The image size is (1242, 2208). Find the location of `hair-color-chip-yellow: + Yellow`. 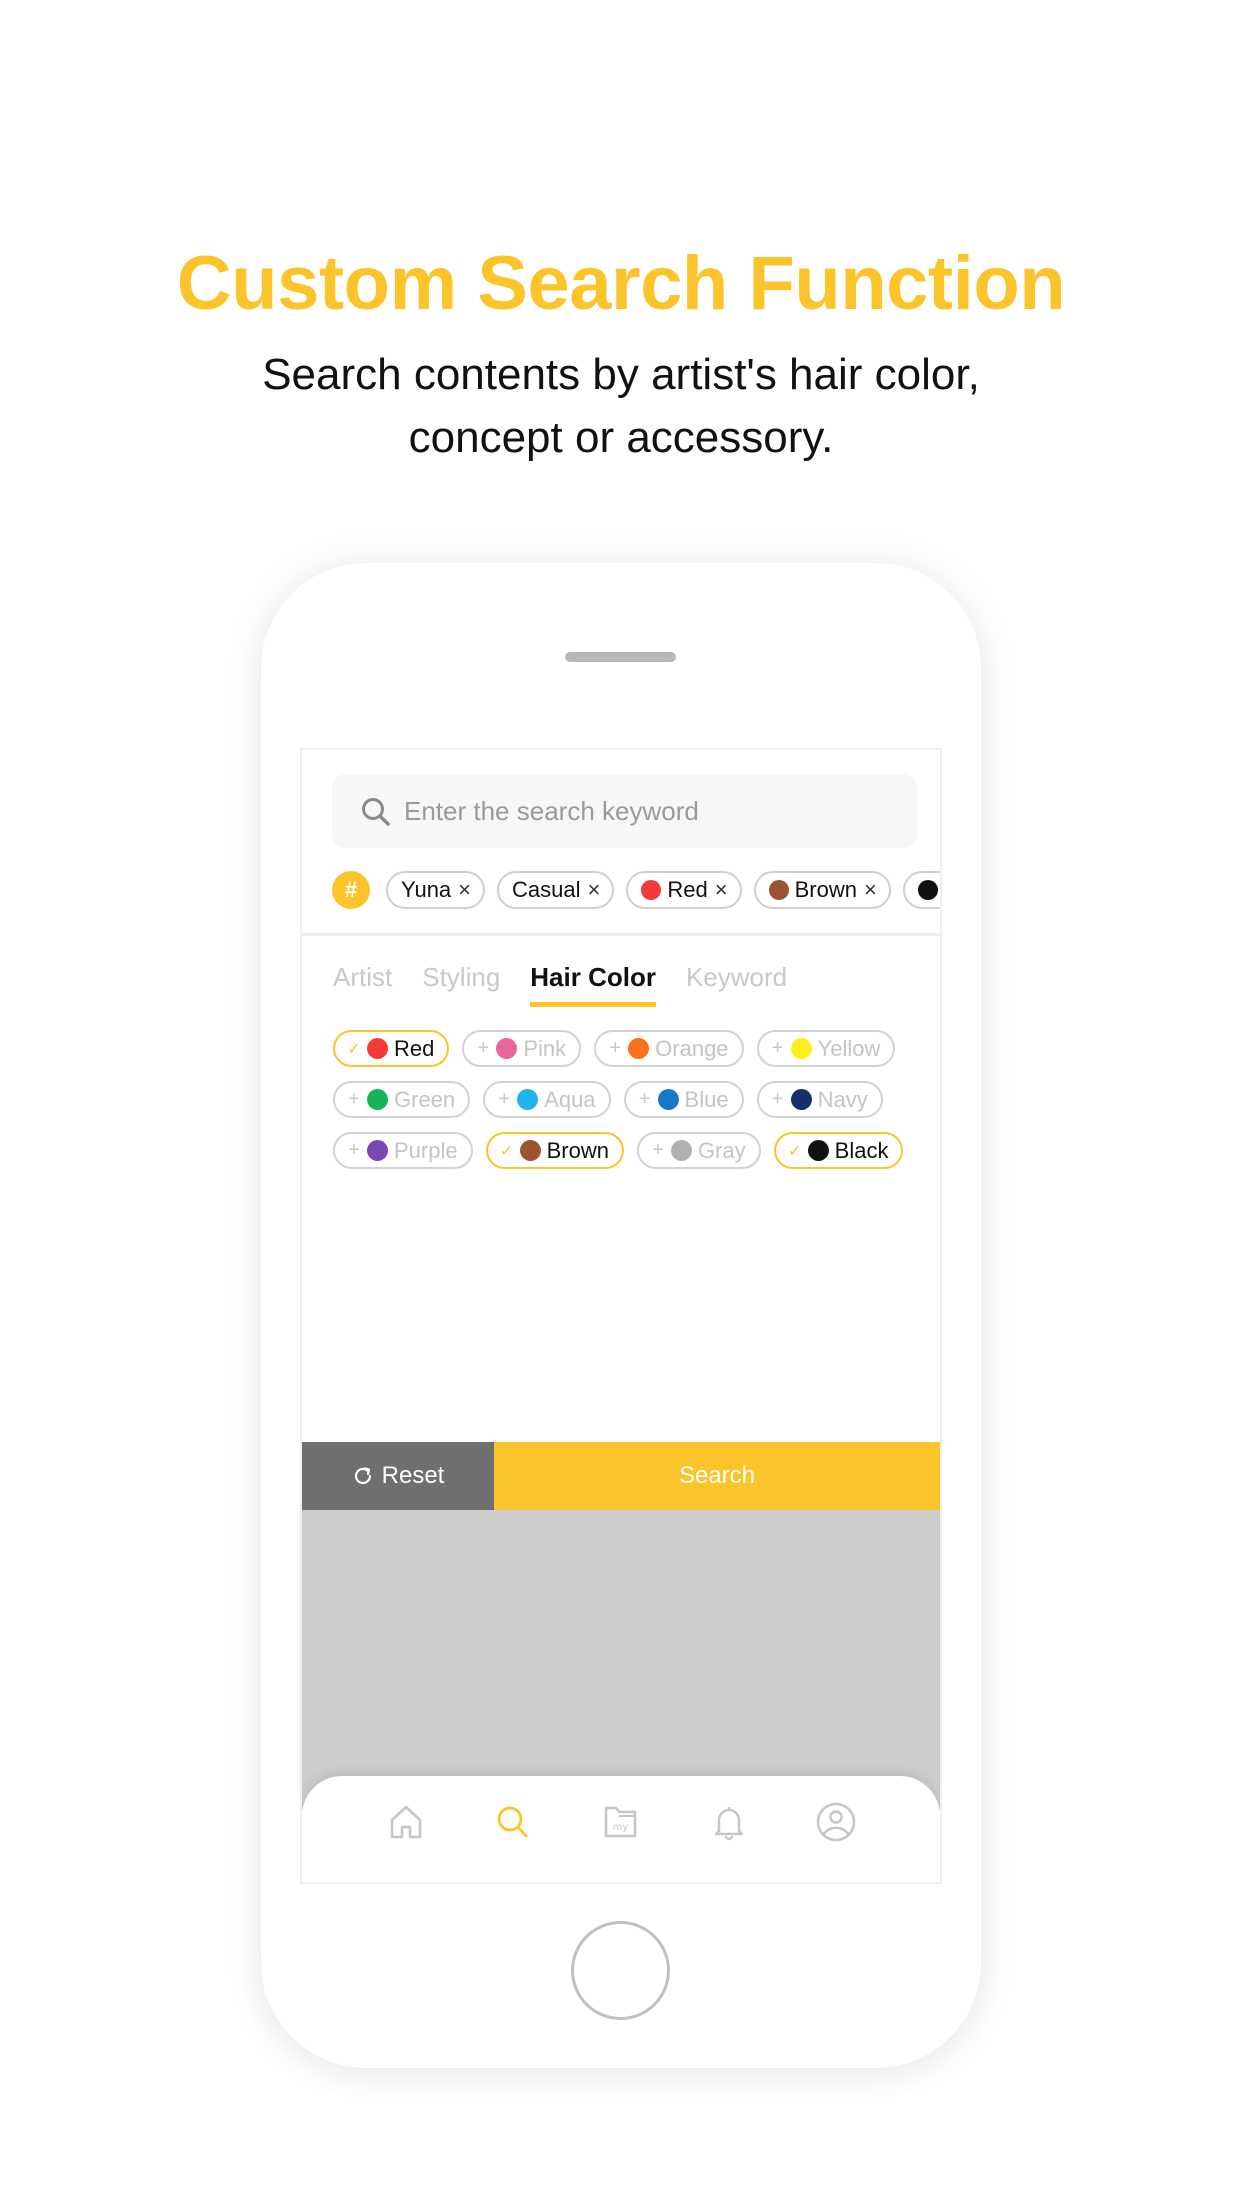

hair-color-chip-yellow: + Yellow is located at coordinates (826, 1048).